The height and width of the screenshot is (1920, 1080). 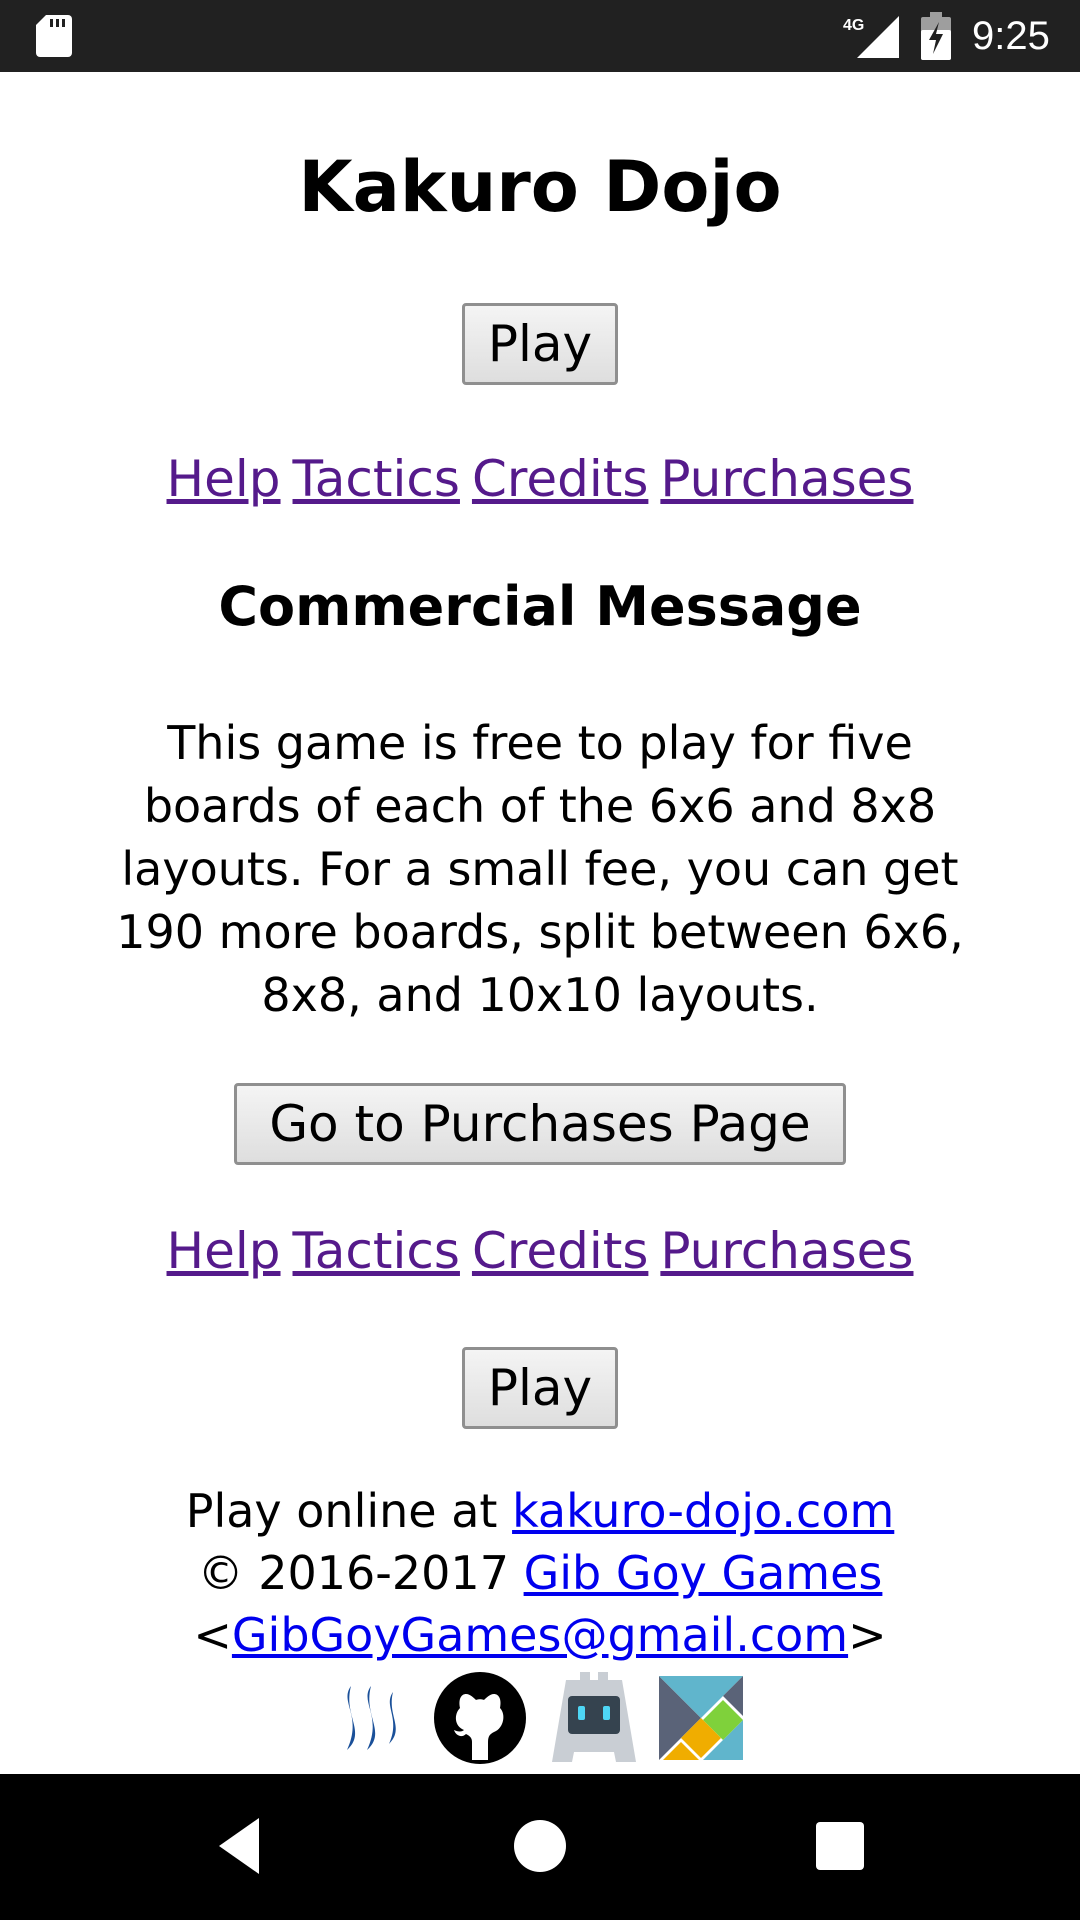 I want to click on home-icon, so click(x=540, y=1846).